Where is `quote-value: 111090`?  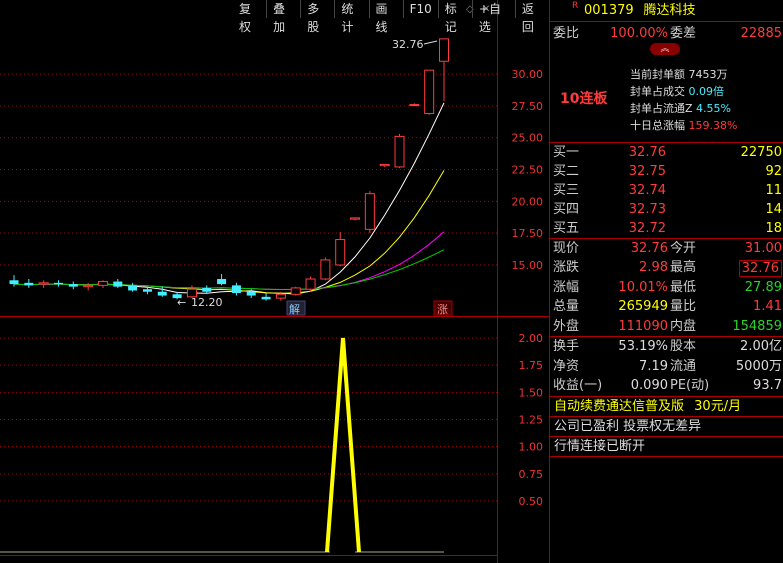
quote-value: 111090 is located at coordinates (643, 326).